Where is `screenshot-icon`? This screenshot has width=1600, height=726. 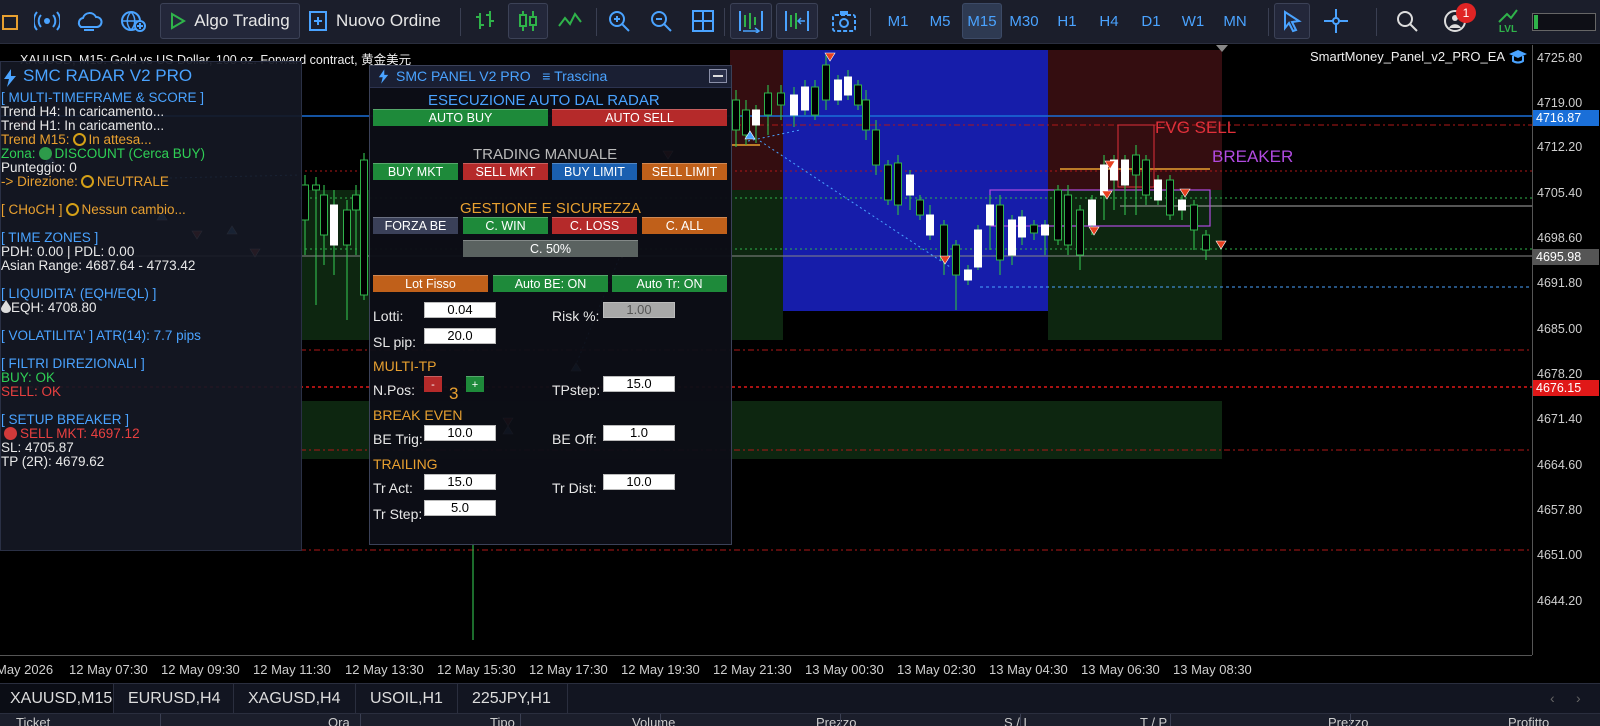 screenshot-icon is located at coordinates (844, 21).